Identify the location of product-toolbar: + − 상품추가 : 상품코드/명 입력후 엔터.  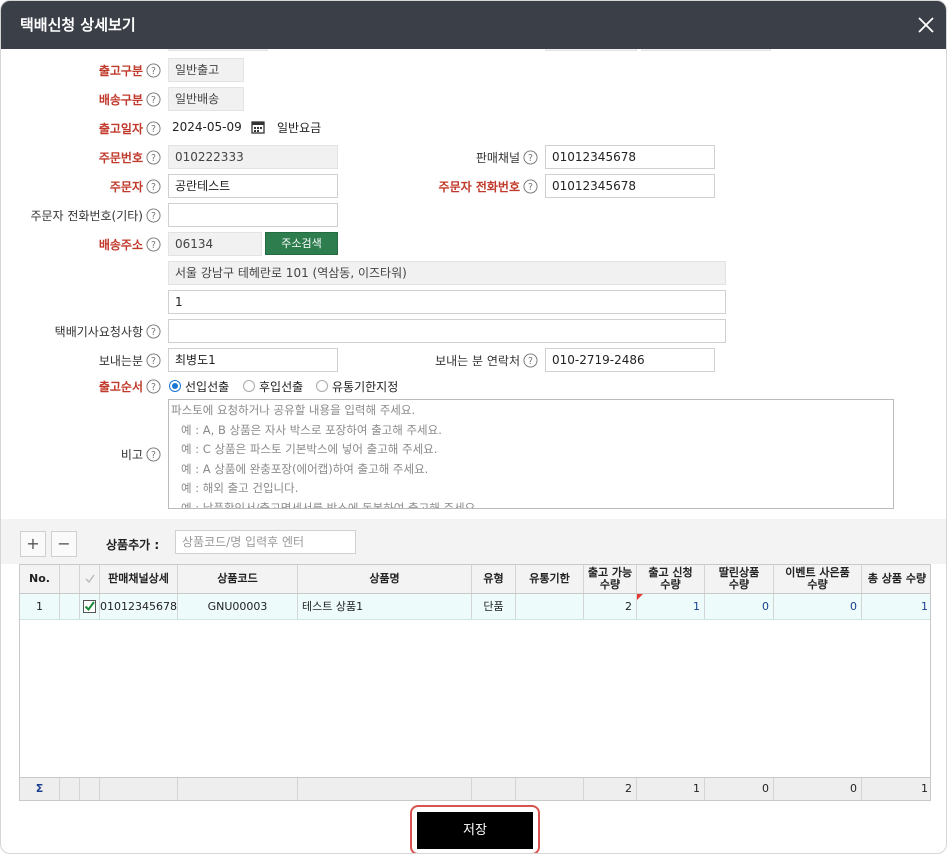
(473, 541).